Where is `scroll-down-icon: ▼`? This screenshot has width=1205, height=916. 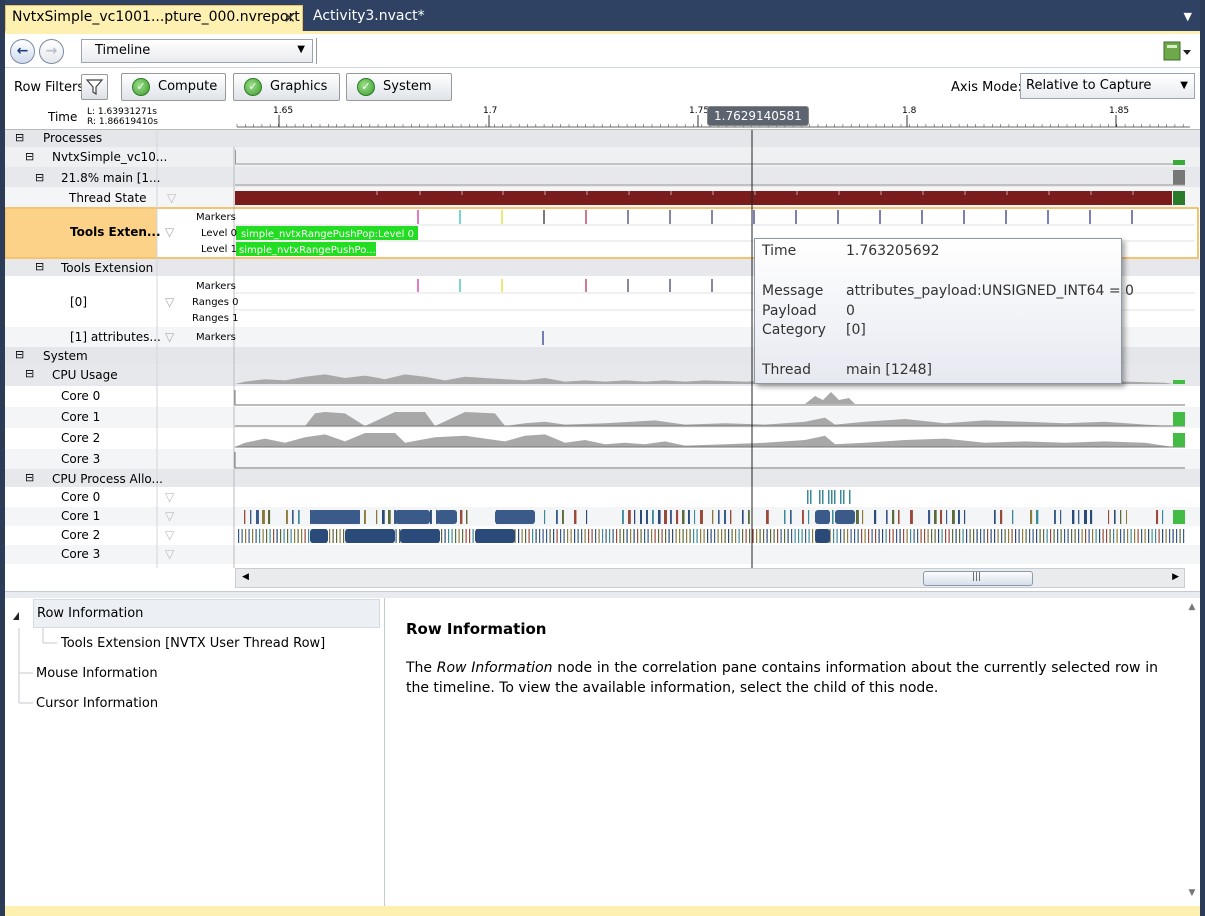
scroll-down-icon: ▼ is located at coordinates (1192, 893).